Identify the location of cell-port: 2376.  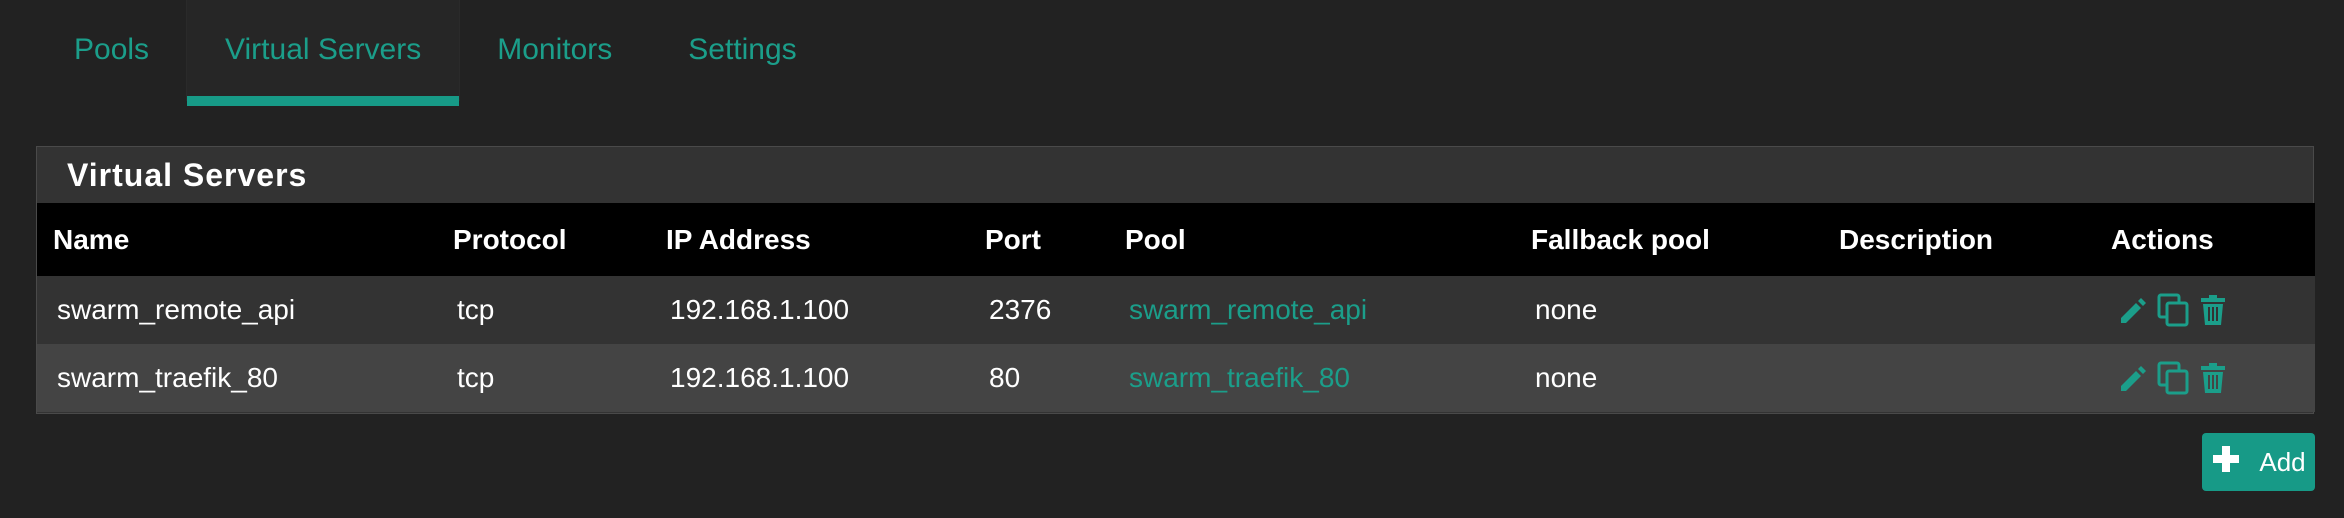
(1020, 309).